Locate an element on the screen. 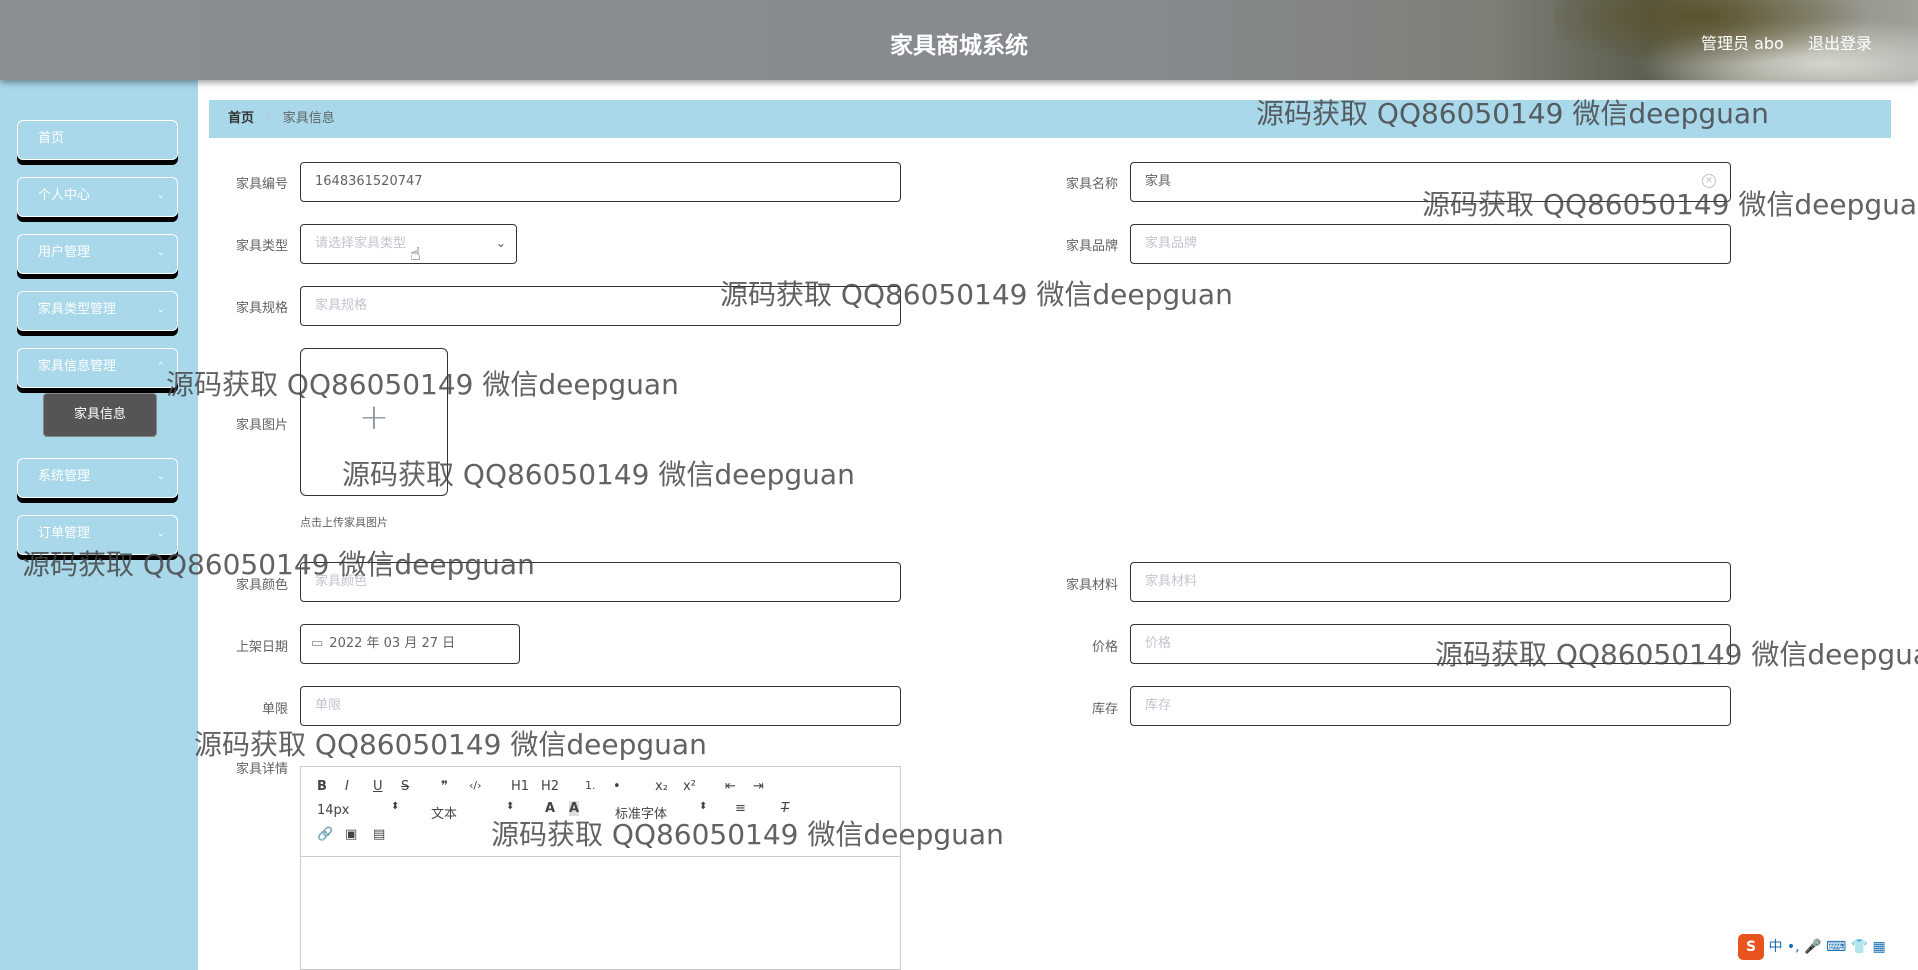 Image resolution: width=1918 pixels, height=970 pixels. quote-button: ❞ is located at coordinates (444, 786).